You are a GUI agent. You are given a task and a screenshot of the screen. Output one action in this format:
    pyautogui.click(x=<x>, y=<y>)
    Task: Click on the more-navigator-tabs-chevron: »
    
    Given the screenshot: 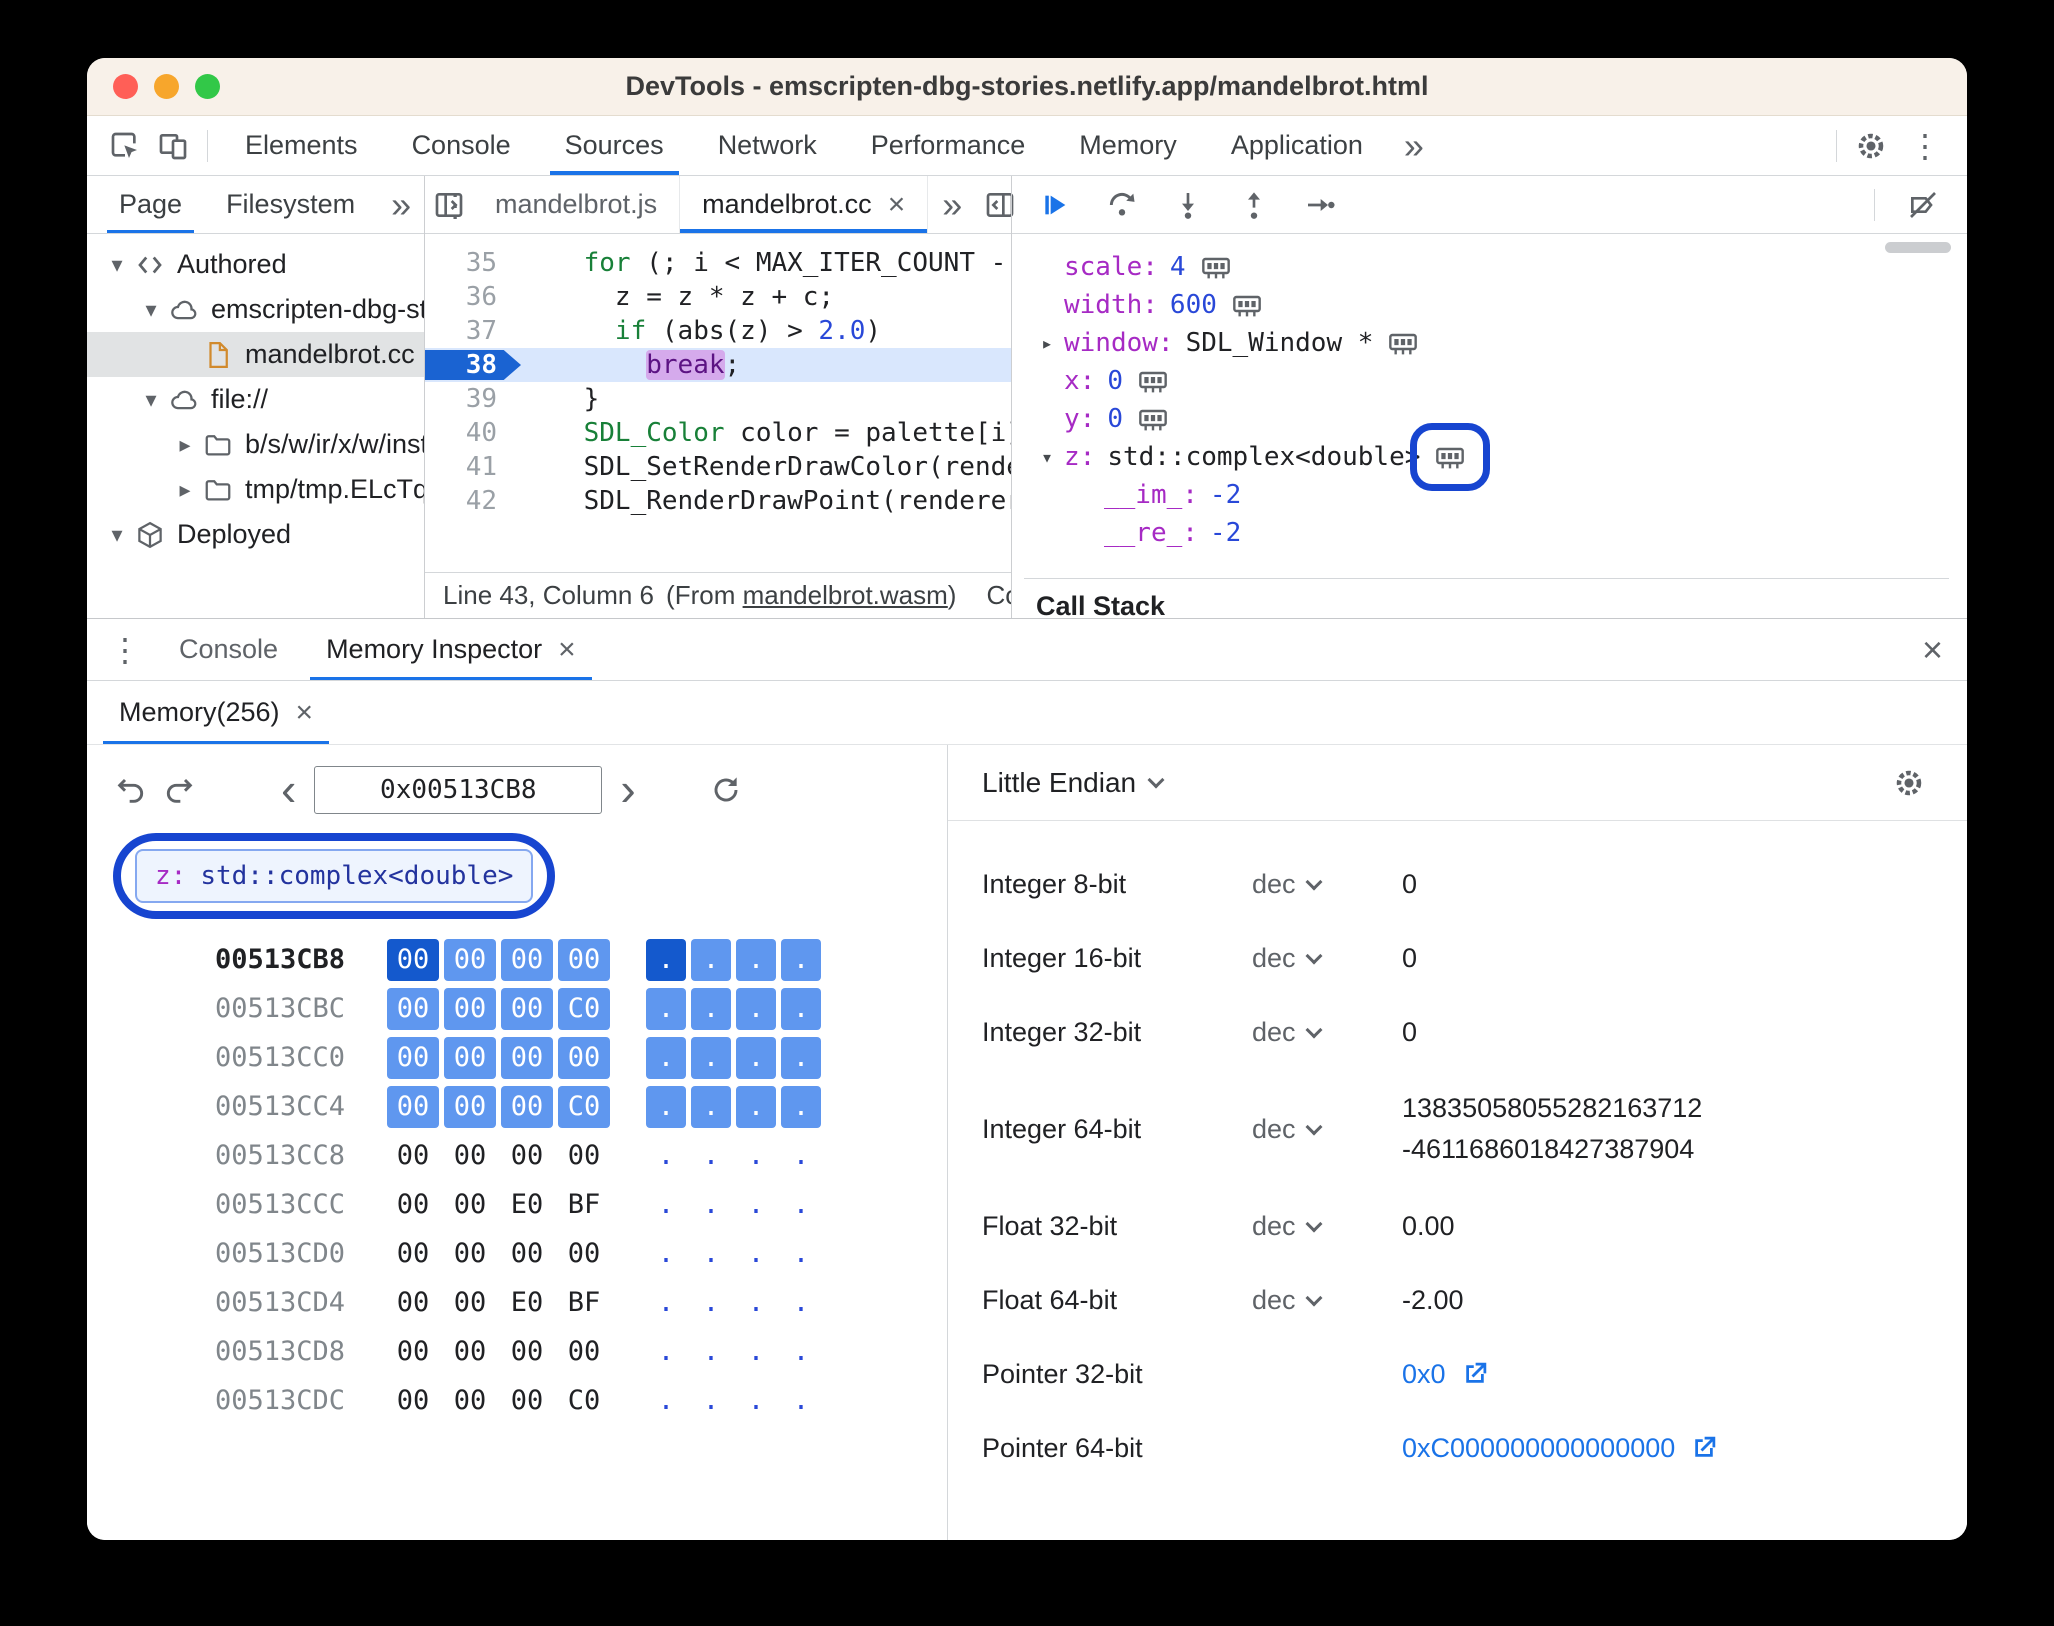 What is the action you would take?
    pyautogui.click(x=401, y=204)
    